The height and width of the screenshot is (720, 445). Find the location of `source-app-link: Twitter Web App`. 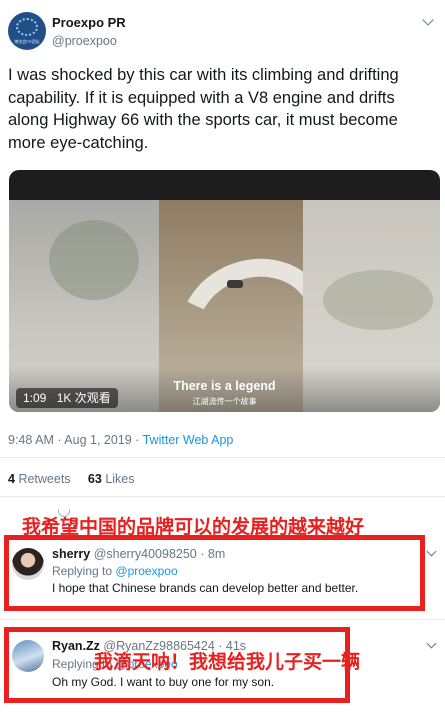

source-app-link: Twitter Web App is located at coordinates (188, 440).